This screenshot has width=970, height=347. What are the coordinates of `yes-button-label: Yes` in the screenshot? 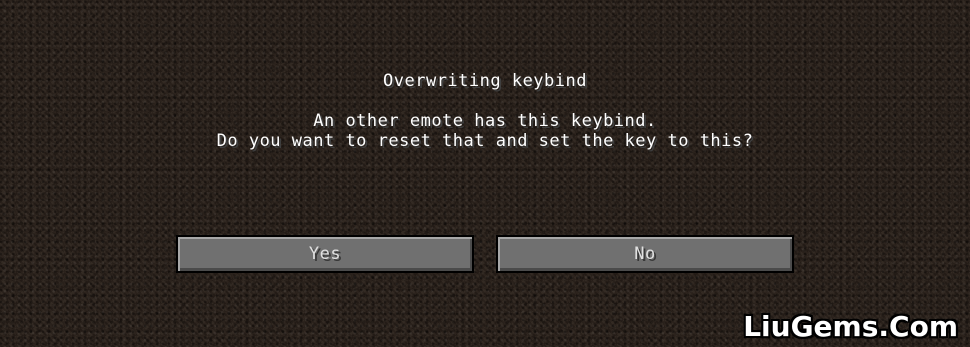 It's located at (325, 254).